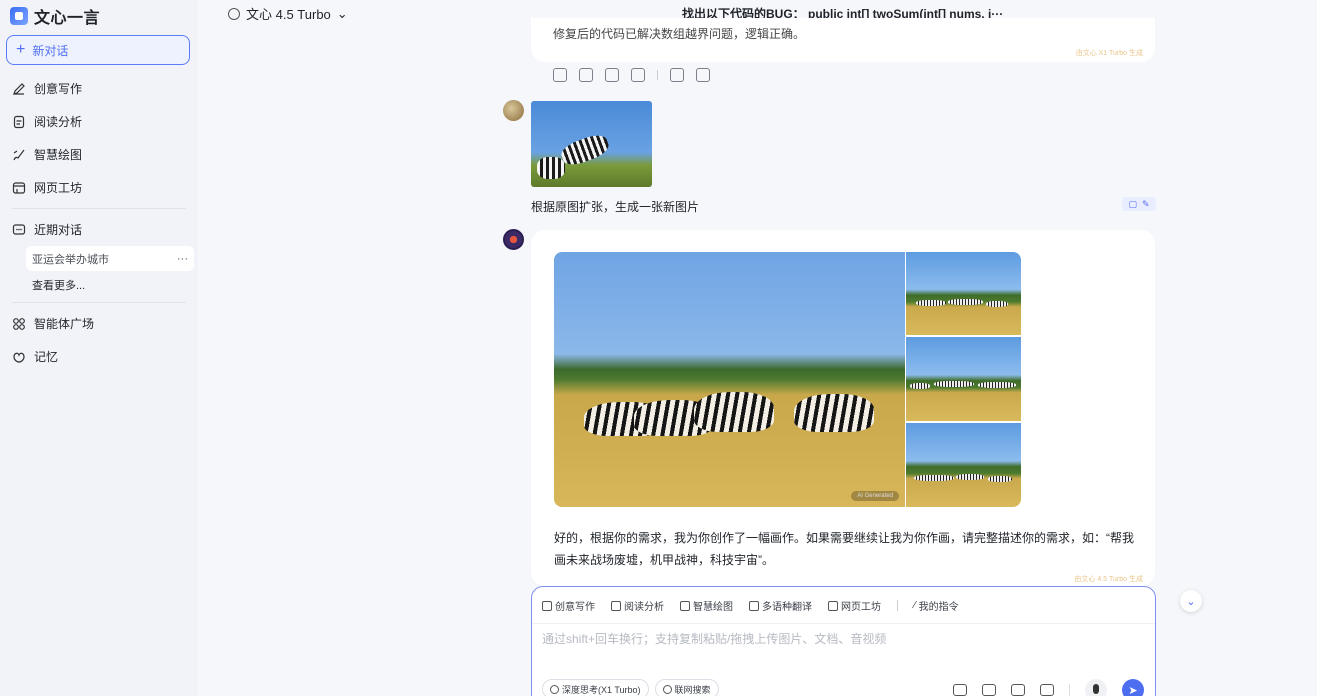 The width and height of the screenshot is (1317, 696). What do you see at coordinates (19, 88) in the screenshot?
I see `pen-icon` at bounding box center [19, 88].